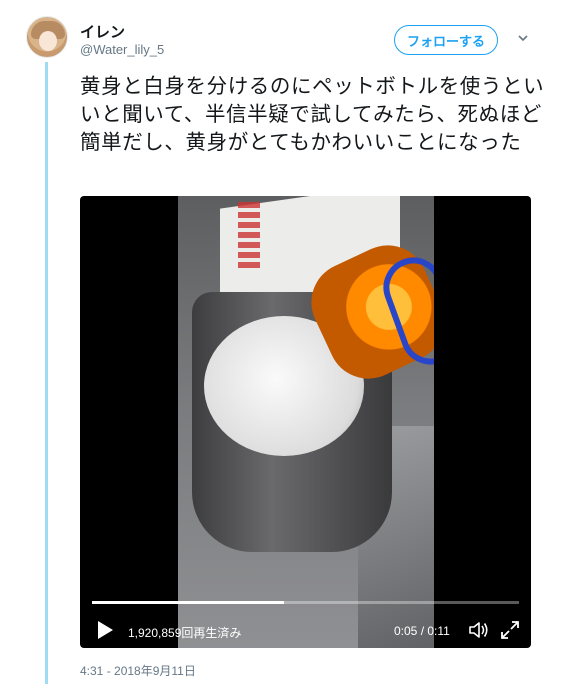  I want to click on chevron-down-icon, so click(523, 38).